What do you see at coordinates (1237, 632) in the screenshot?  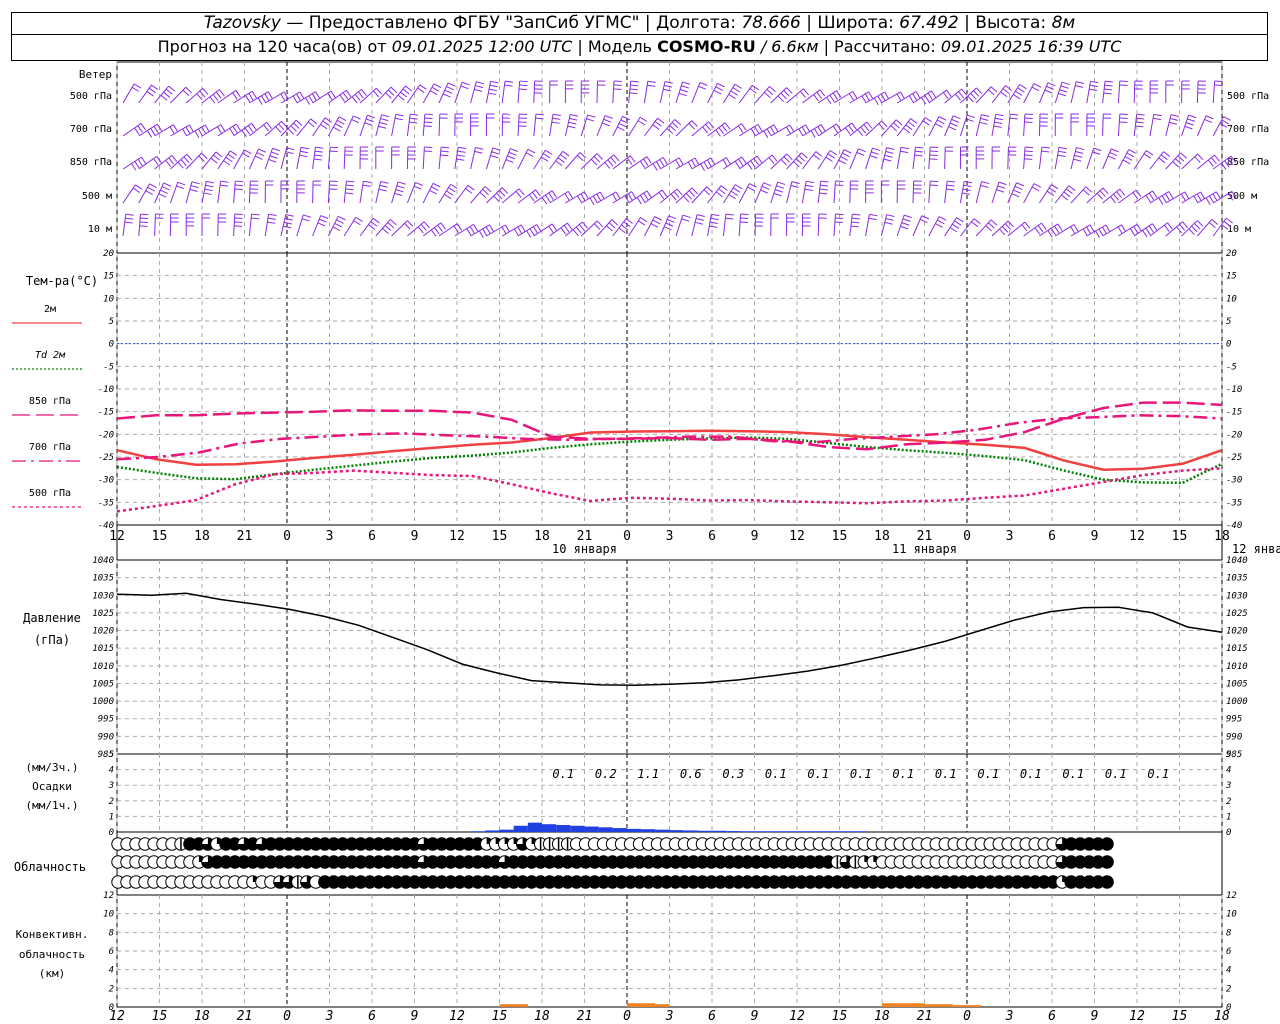 I see `y-tick-label: 1020` at bounding box center [1237, 632].